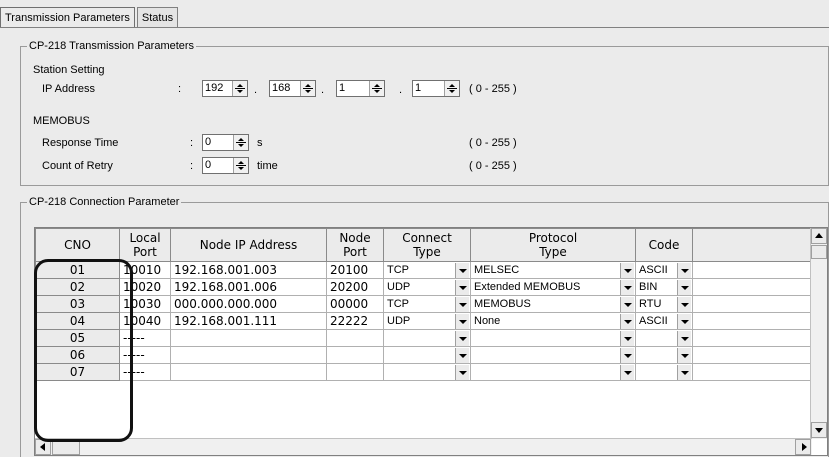 The height and width of the screenshot is (457, 829). Describe the element at coordinates (248, 304) in the screenshot. I see `cell-node-ip: 000.000.000.000` at that location.